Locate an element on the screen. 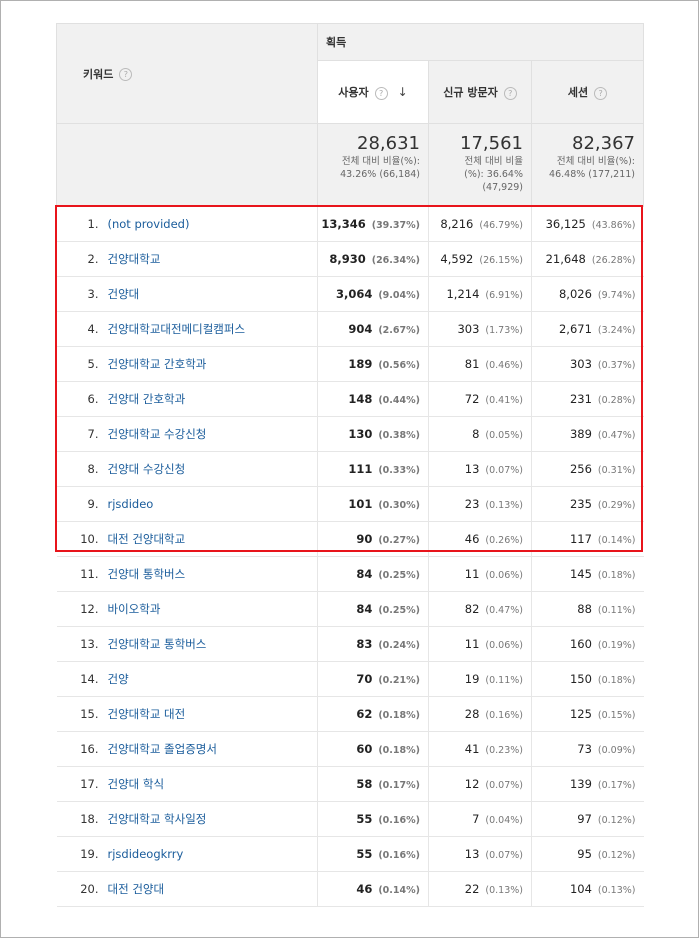  sort-down-arrow-icon: ↓ is located at coordinates (403, 92).